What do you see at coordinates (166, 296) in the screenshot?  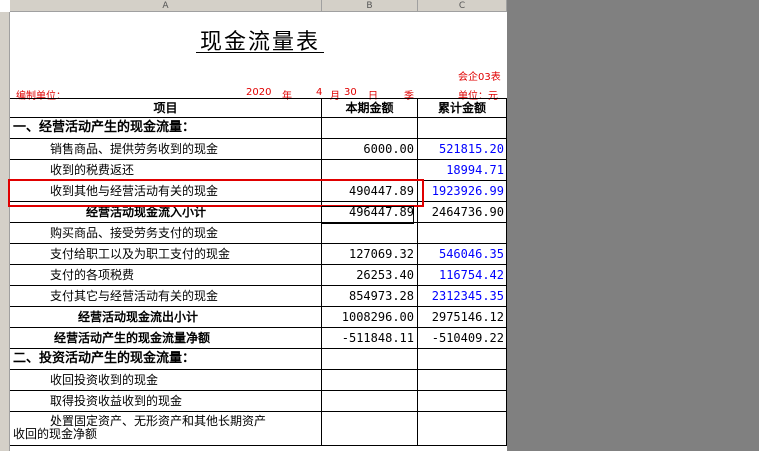 I see `item-cell: 支付其它与经营活动有关的现金` at bounding box center [166, 296].